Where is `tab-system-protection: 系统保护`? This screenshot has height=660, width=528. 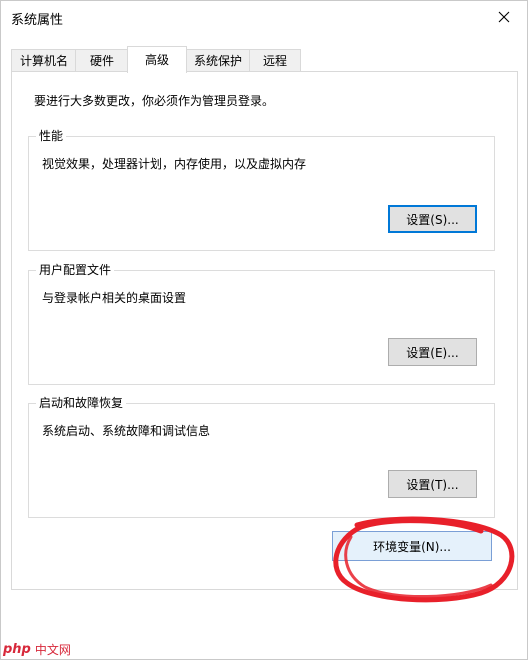
tab-system-protection: 系统保护 is located at coordinates (218, 60).